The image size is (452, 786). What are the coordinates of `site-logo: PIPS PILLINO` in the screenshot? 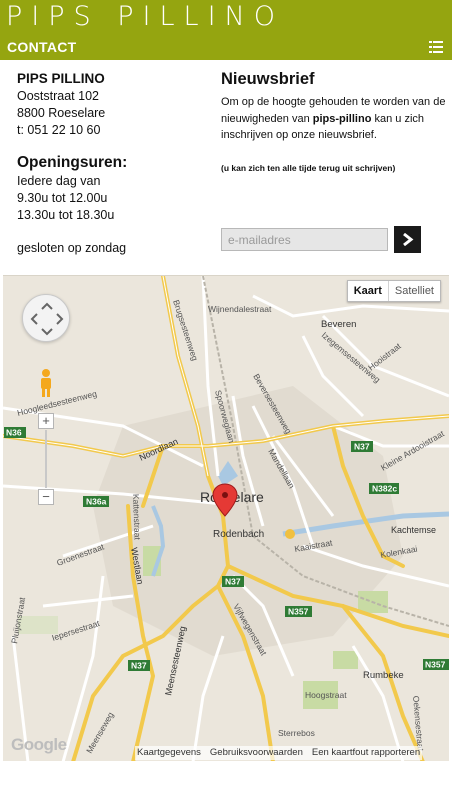 It's located at (145, 16).